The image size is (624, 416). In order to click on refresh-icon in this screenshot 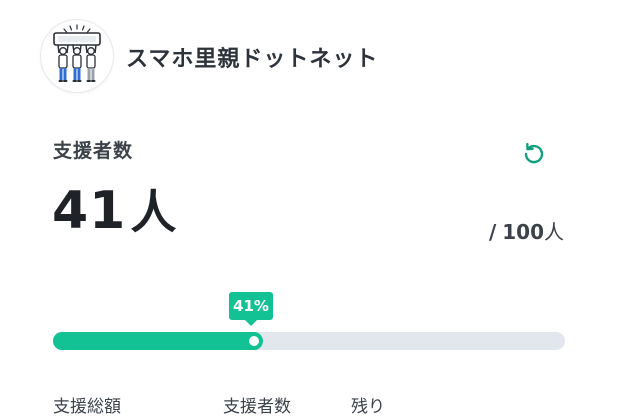, I will do `click(534, 153)`.